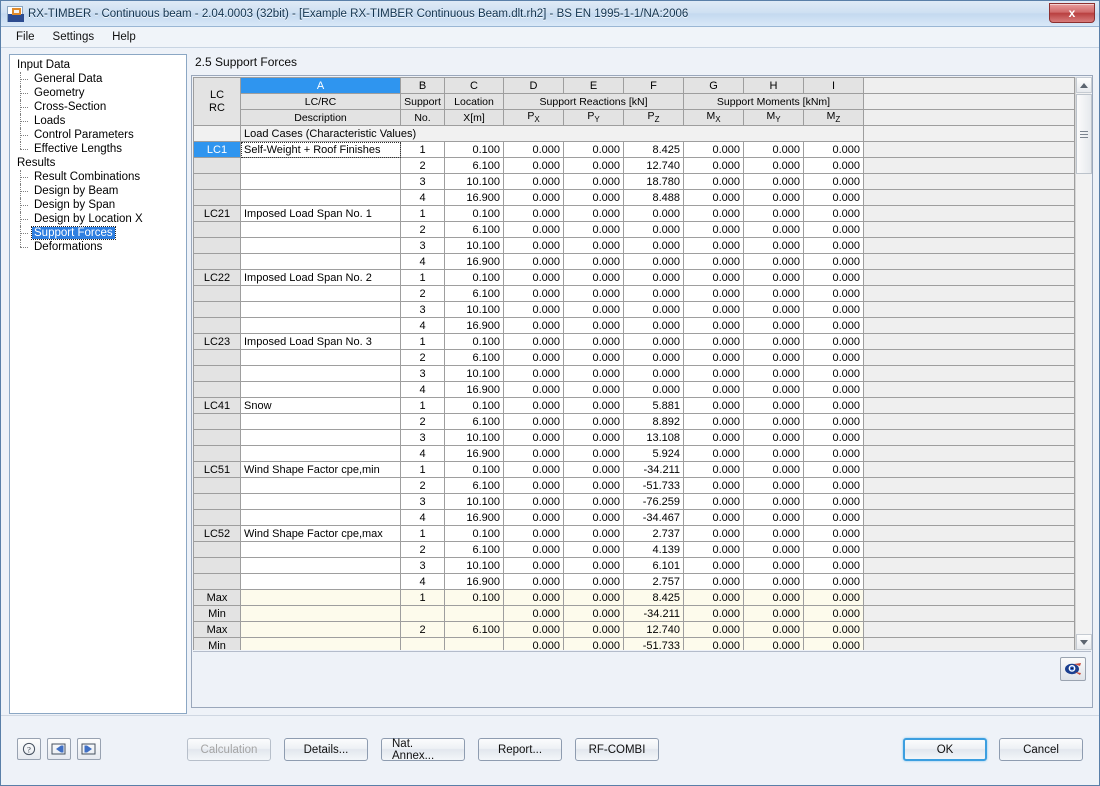 This screenshot has width=1100, height=786. Describe the element at coordinates (217, 533) in the screenshot. I see `row-header-lc: LC52` at that location.